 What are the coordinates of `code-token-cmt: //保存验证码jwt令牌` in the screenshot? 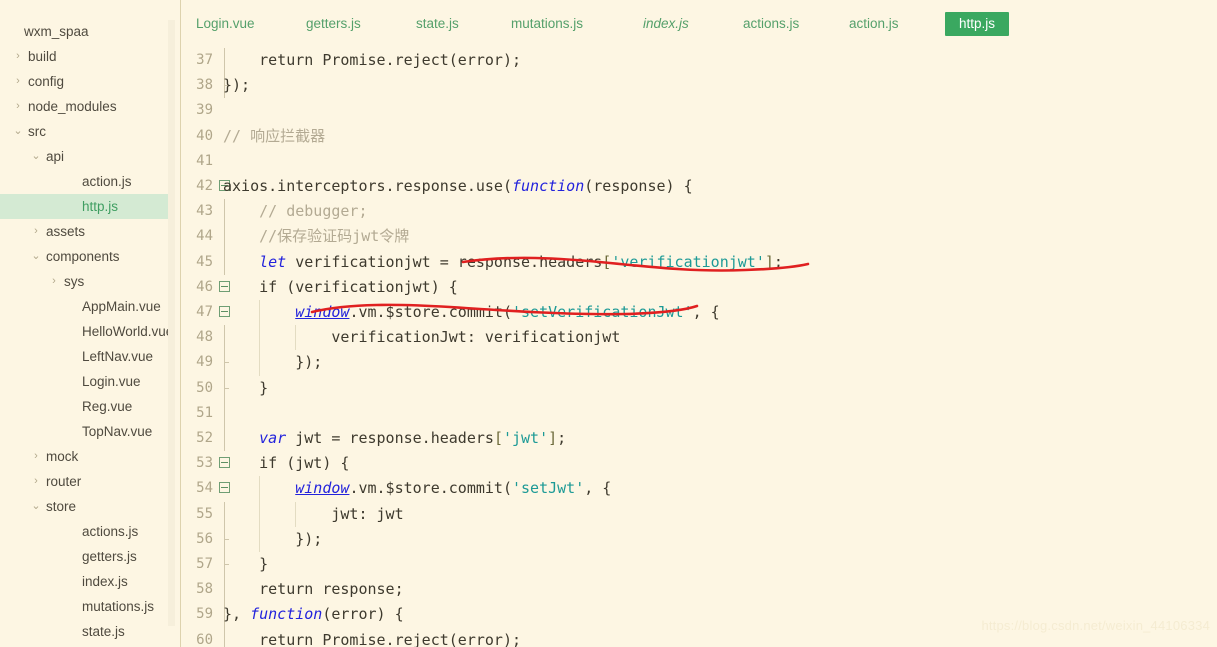 It's located at (334, 236).